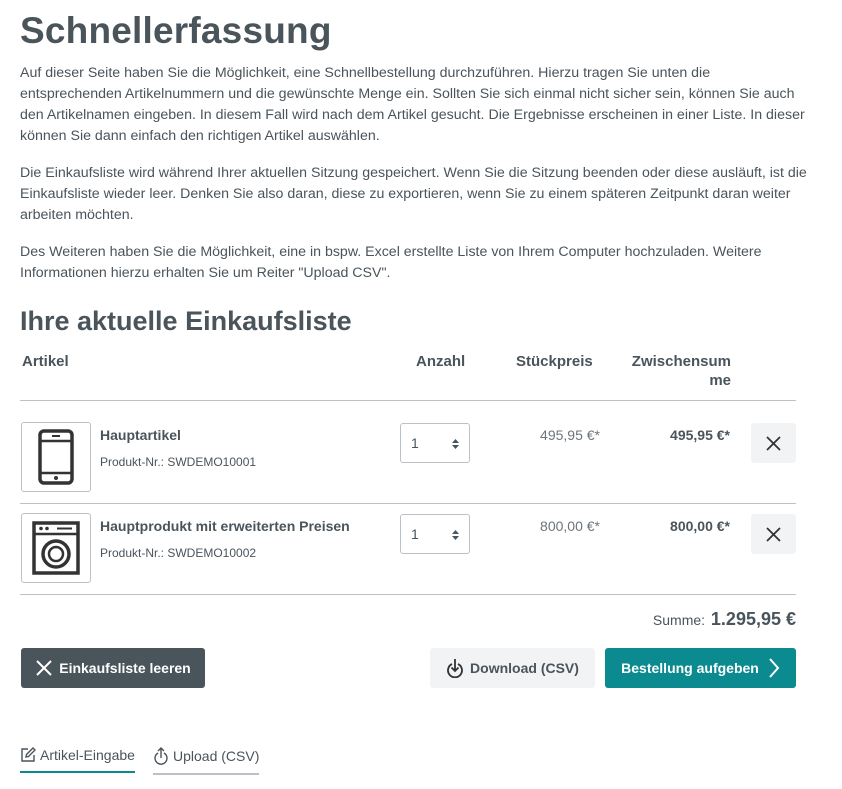  Describe the element at coordinates (753, 619) in the screenshot. I see `sum-value: 1.295,95 €` at that location.